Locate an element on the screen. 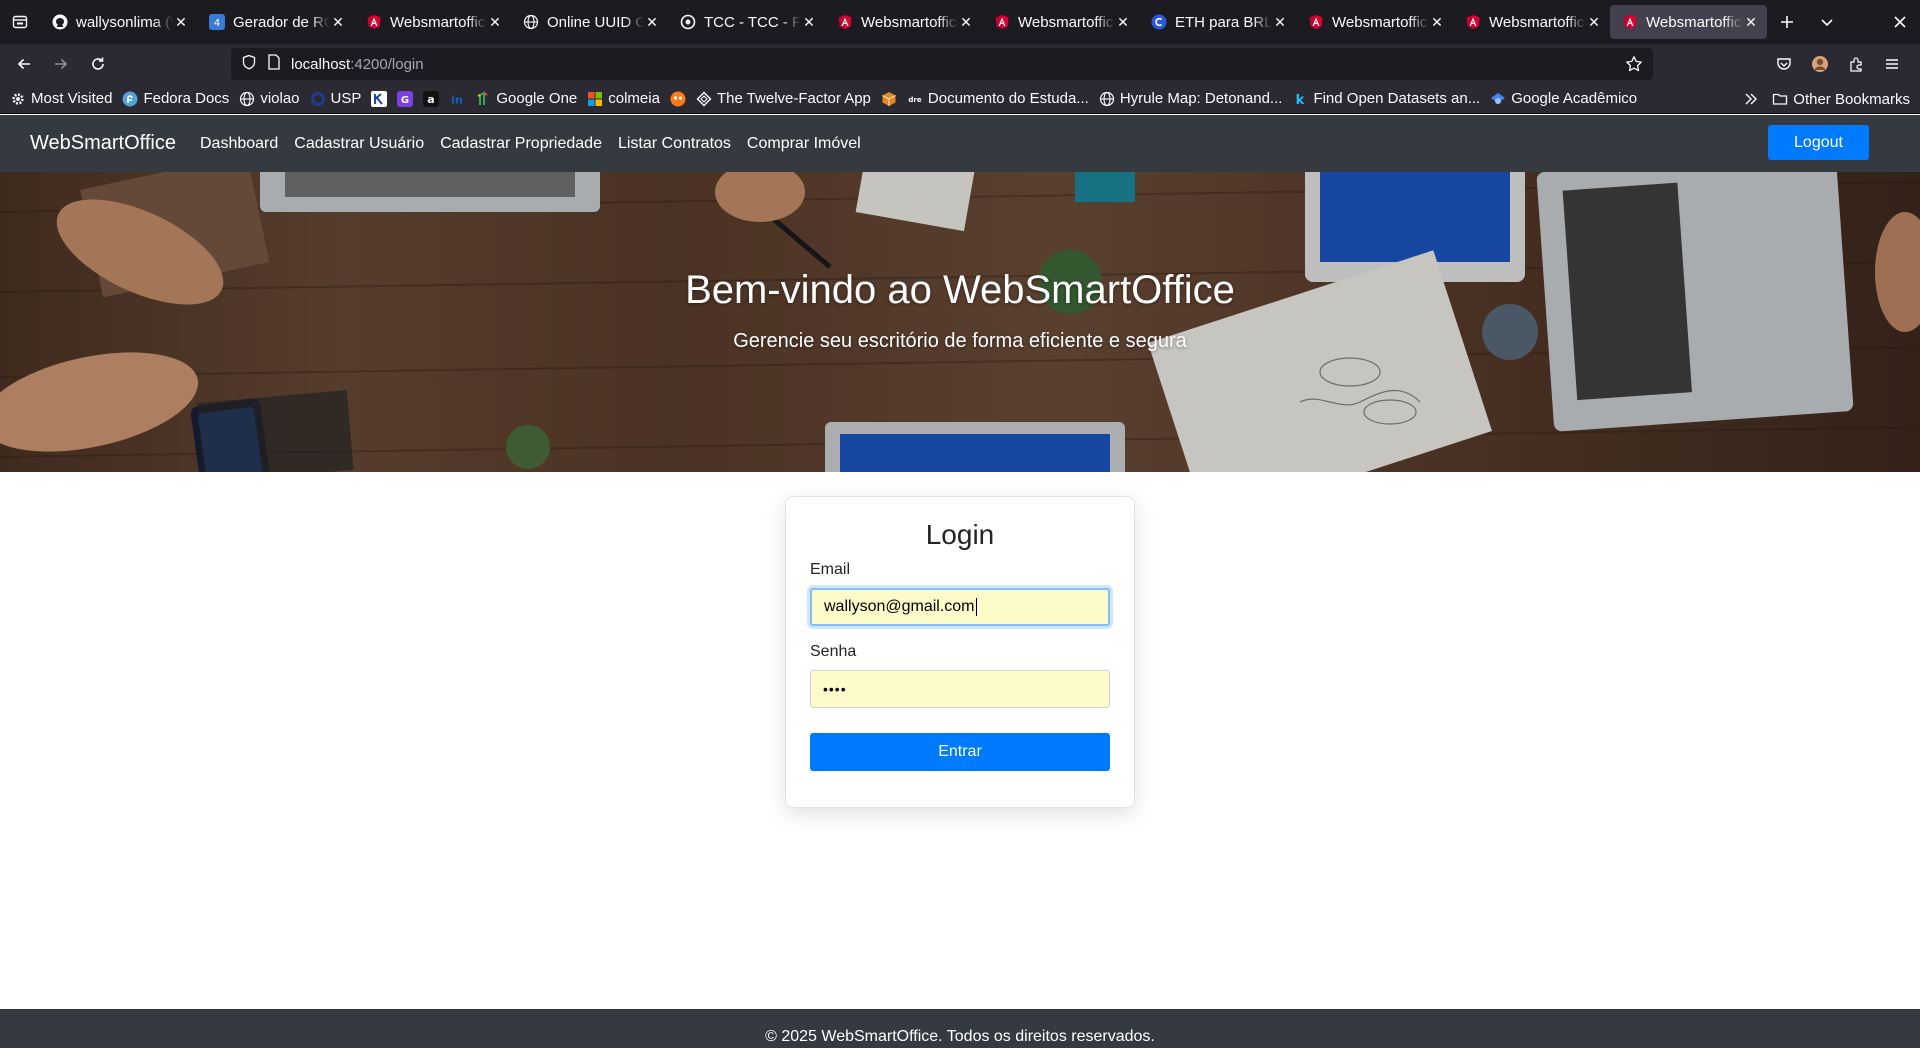 The width and height of the screenshot is (1920, 1048). extensions-icon is located at coordinates (1856, 64).